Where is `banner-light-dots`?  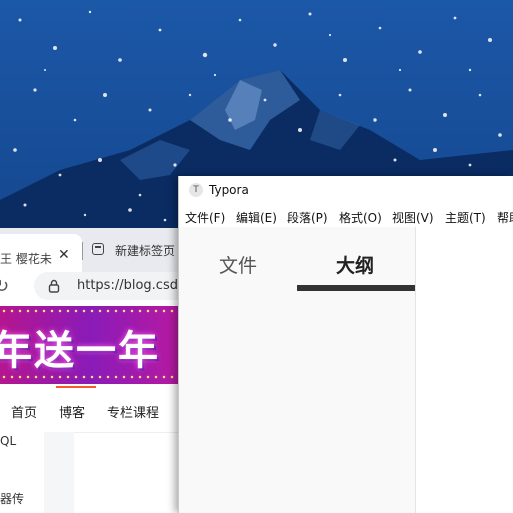
banner-light-dots is located at coordinates (100, 311).